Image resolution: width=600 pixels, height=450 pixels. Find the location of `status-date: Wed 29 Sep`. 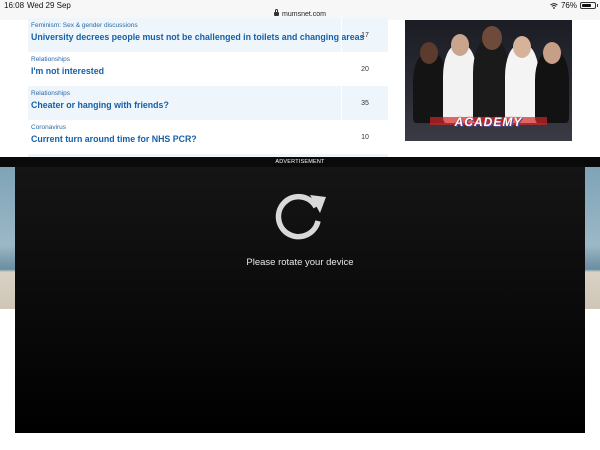

status-date: Wed 29 Sep is located at coordinates (49, 5).